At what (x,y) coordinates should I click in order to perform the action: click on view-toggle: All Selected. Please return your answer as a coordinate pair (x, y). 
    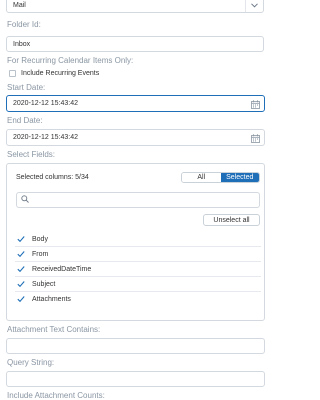
    Looking at the image, I should click on (220, 177).